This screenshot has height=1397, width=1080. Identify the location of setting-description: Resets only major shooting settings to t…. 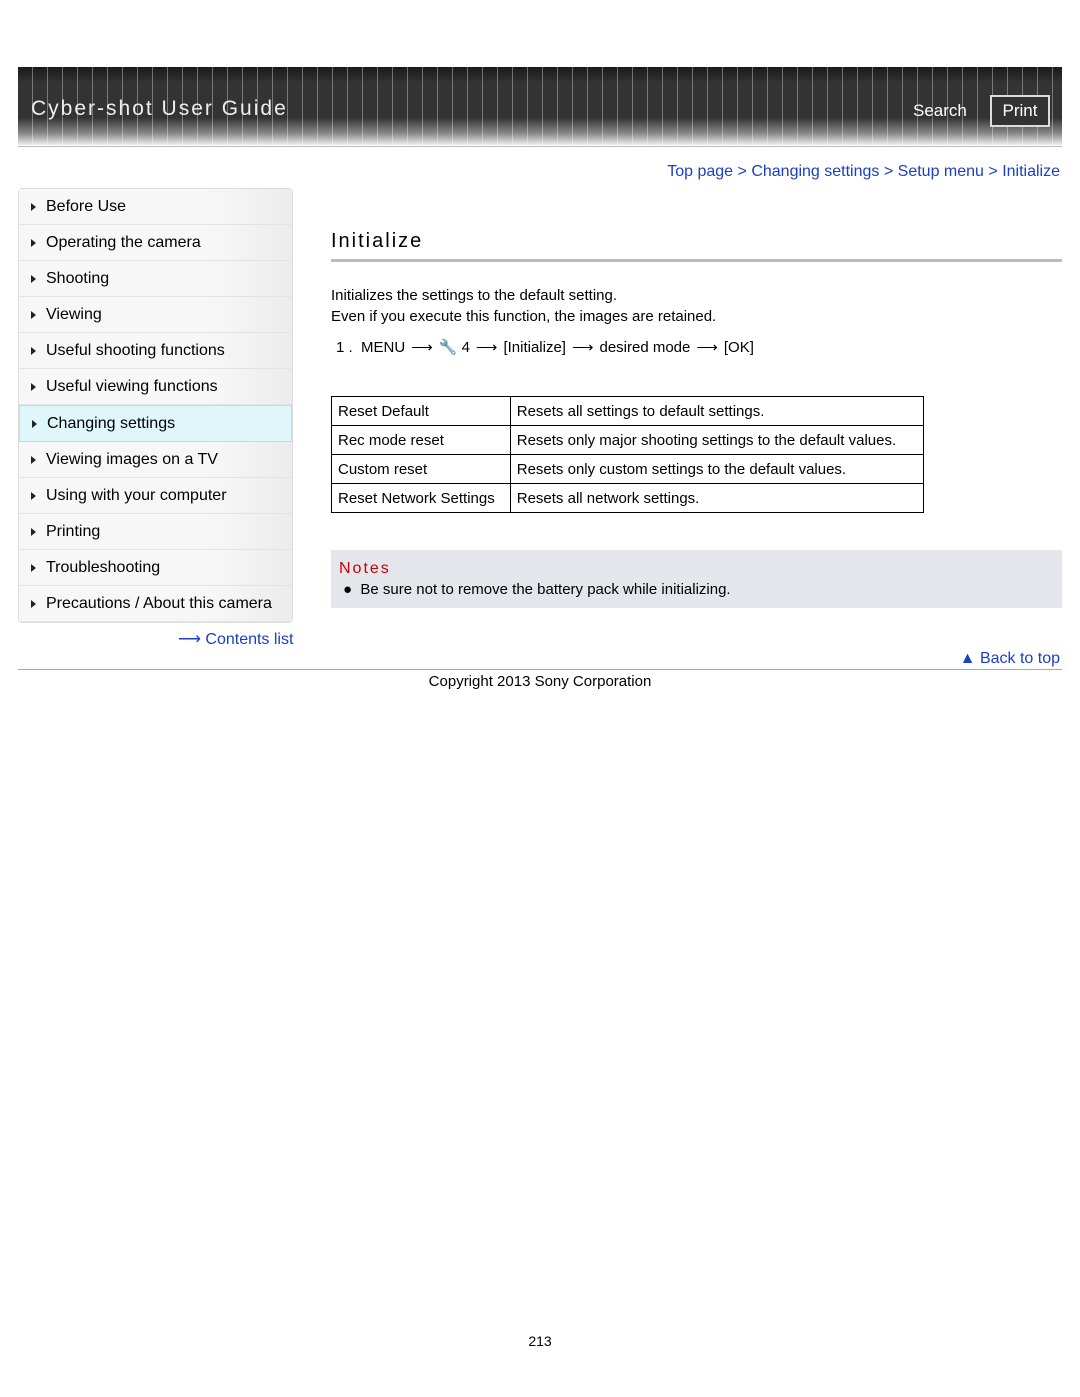
(717, 440).